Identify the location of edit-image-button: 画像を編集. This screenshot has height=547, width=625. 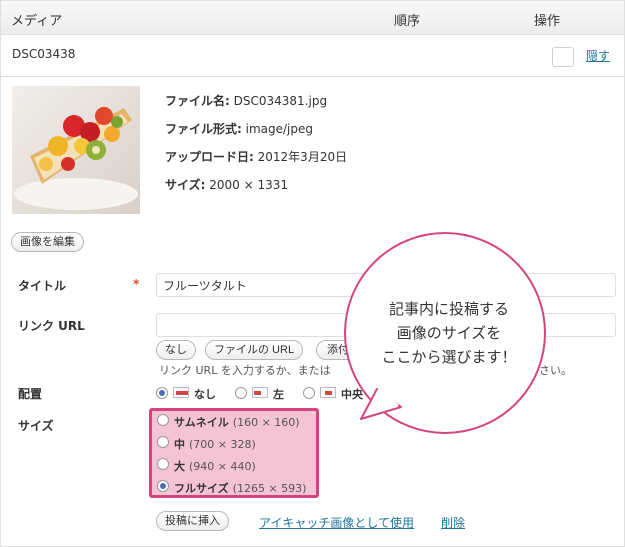
(47, 242).